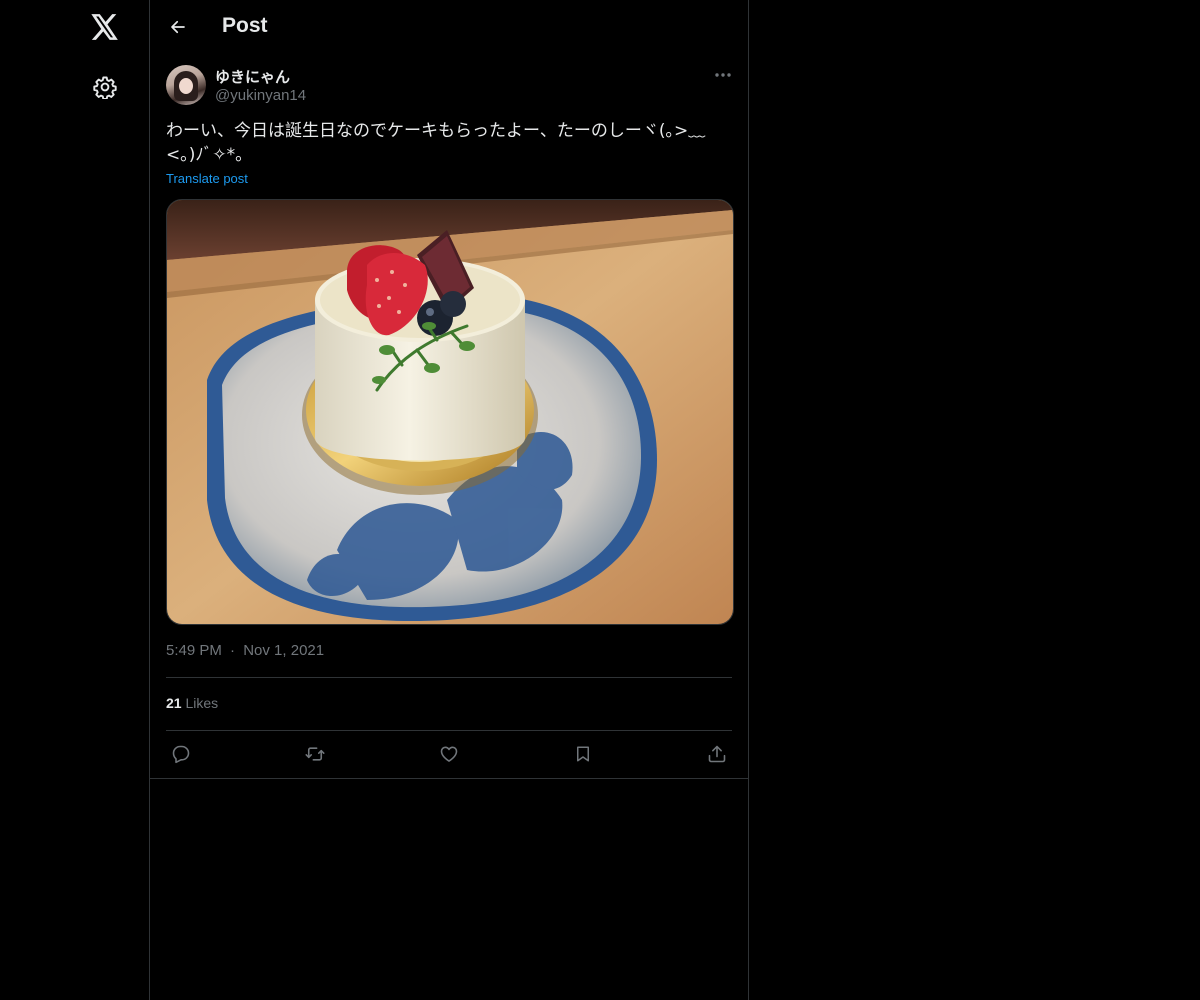 The height and width of the screenshot is (1000, 1200). I want to click on author-display-name: ゆきにゃん, so click(252, 76).